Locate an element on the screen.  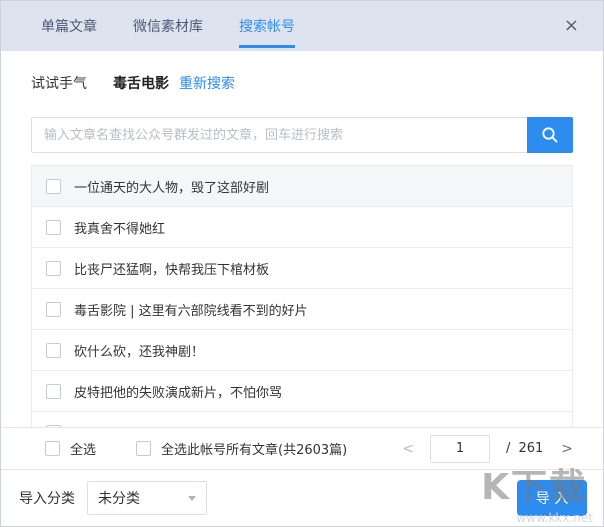
page-input is located at coordinates (460, 448).